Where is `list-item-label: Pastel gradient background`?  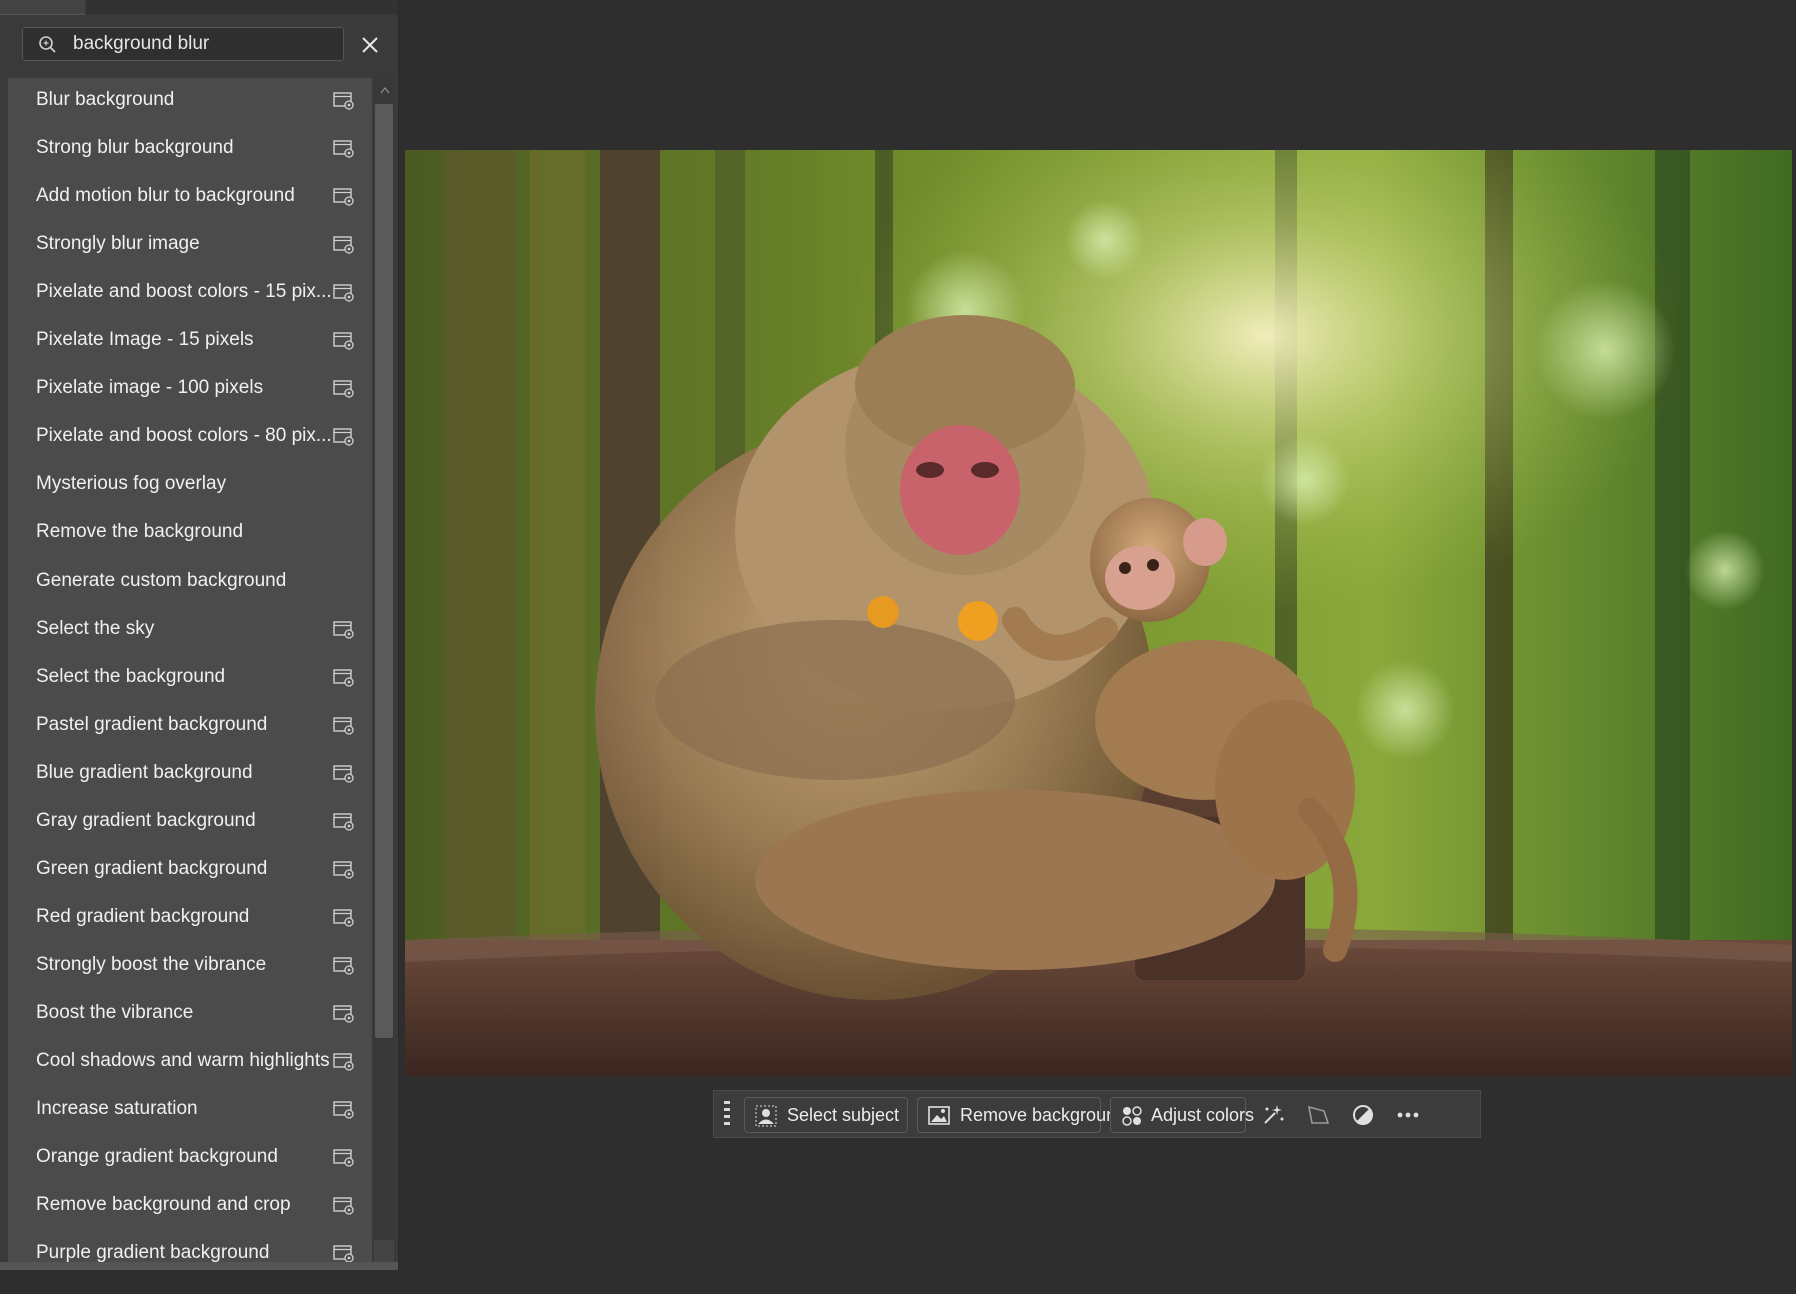 list-item-label: Pastel gradient background is located at coordinates (152, 724).